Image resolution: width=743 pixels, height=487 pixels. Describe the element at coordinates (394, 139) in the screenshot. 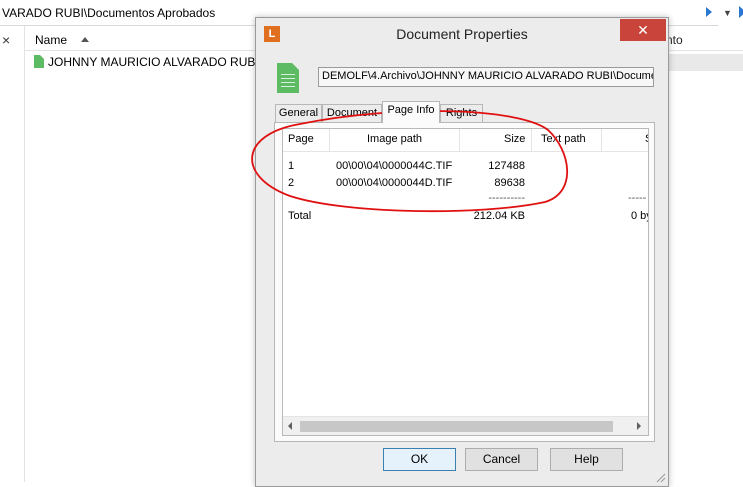

I see `column-header-image-path: Image path` at that location.